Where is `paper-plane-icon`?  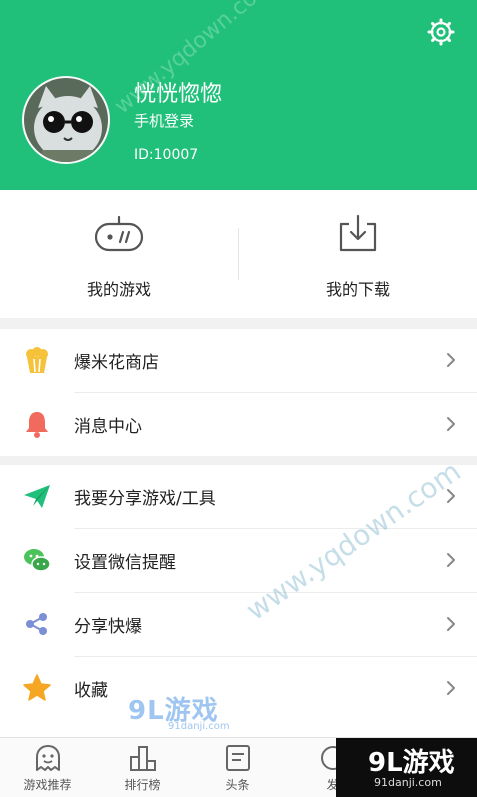 paper-plane-icon is located at coordinates (37, 496).